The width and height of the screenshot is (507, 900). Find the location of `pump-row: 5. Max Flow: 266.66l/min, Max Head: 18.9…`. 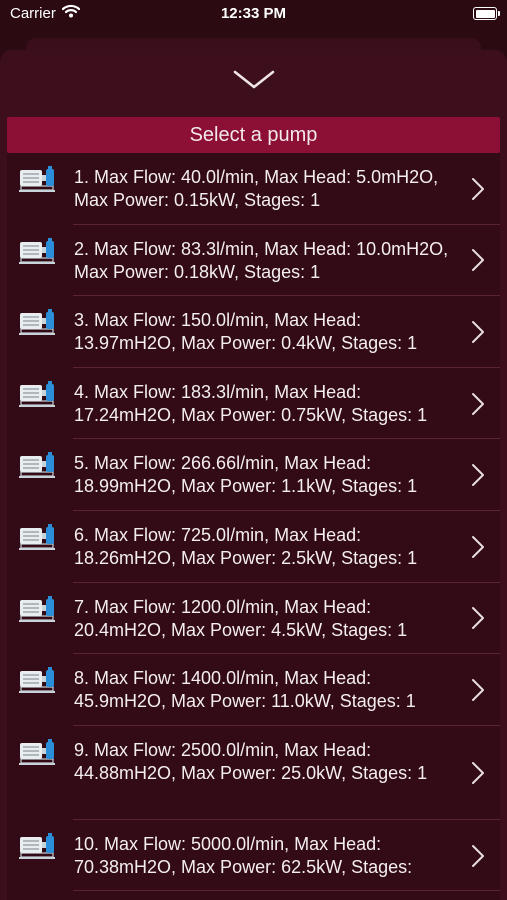

pump-row: 5. Max Flow: 266.66l/min, Max Head: 18.9… is located at coordinates (253, 475).